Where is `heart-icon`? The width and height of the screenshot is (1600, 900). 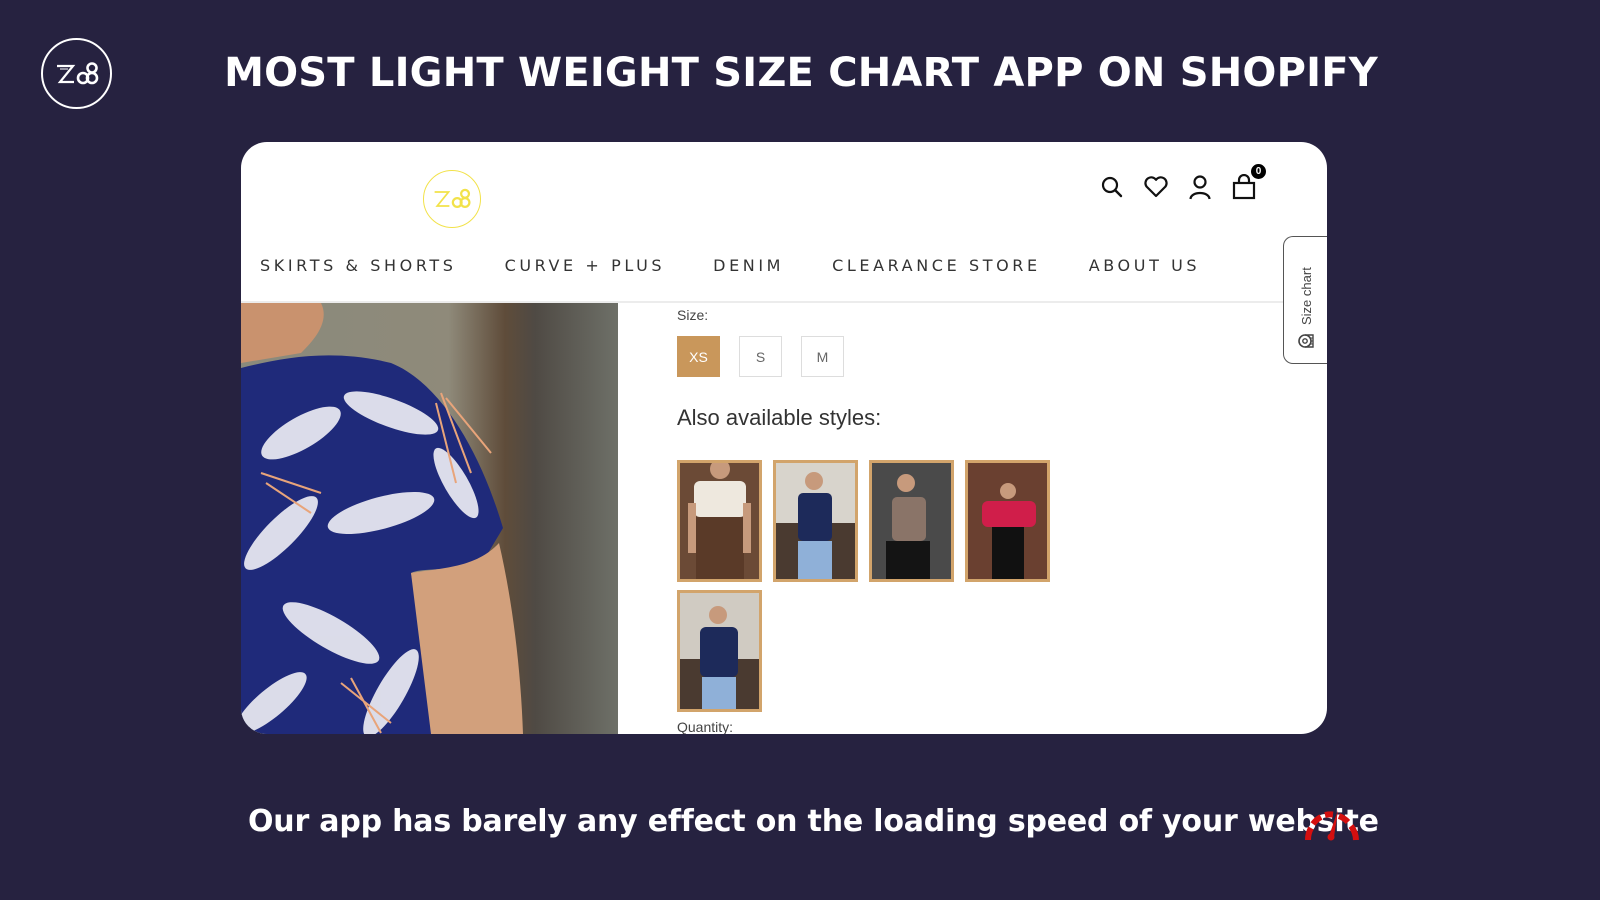
heart-icon is located at coordinates (1156, 187).